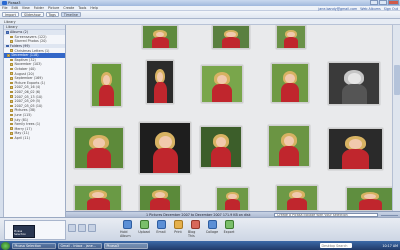 The width and height of the screenshot is (400, 250). Describe the element at coordinates (92, 228) in the screenshot. I see `rotate-icon` at that location.